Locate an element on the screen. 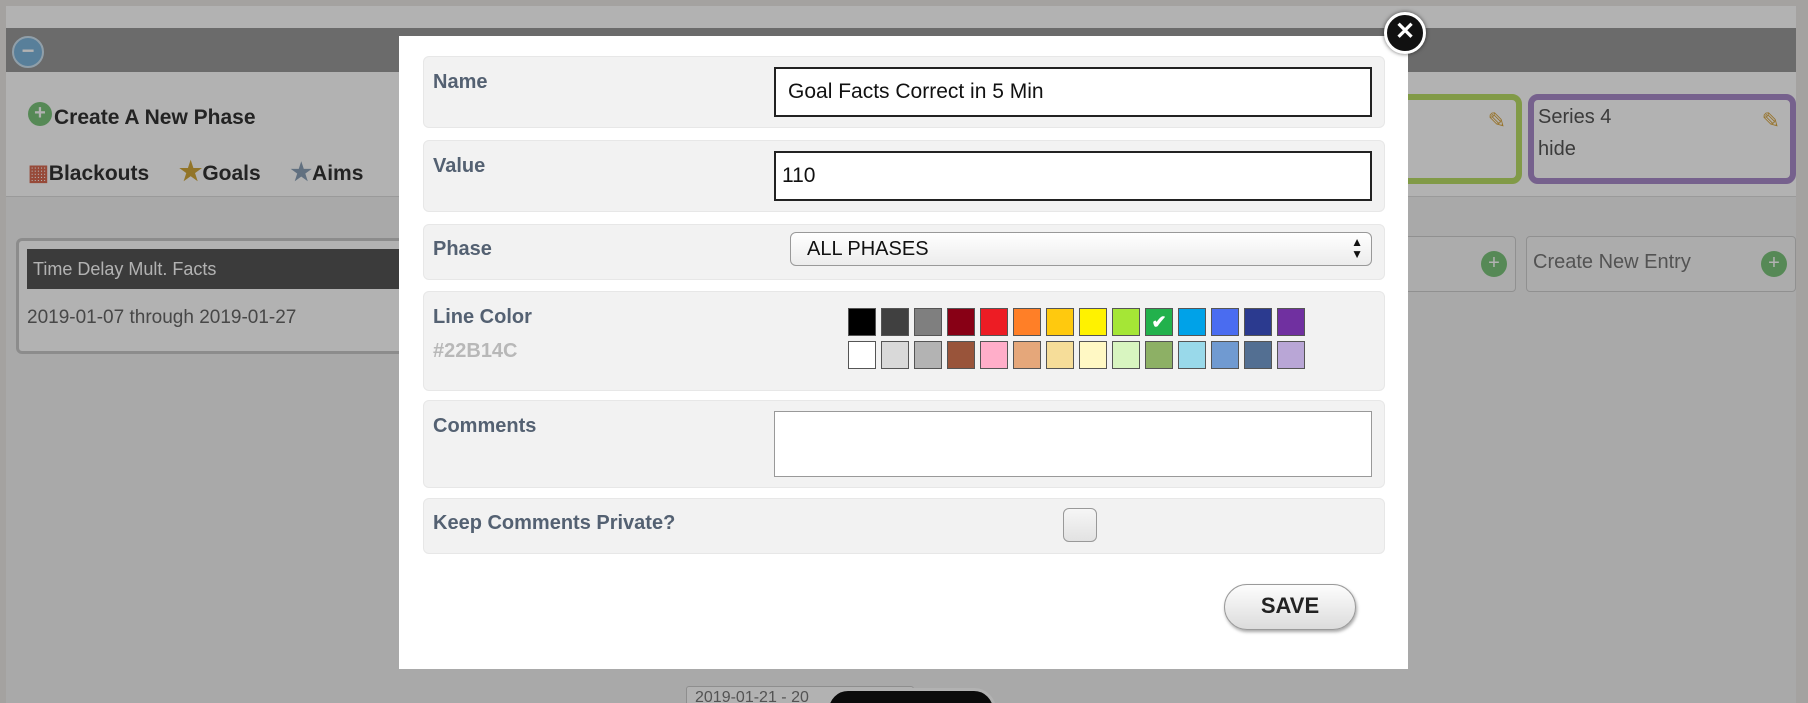 The width and height of the screenshot is (1808, 703). close-icon: ✕ is located at coordinates (1405, 33).